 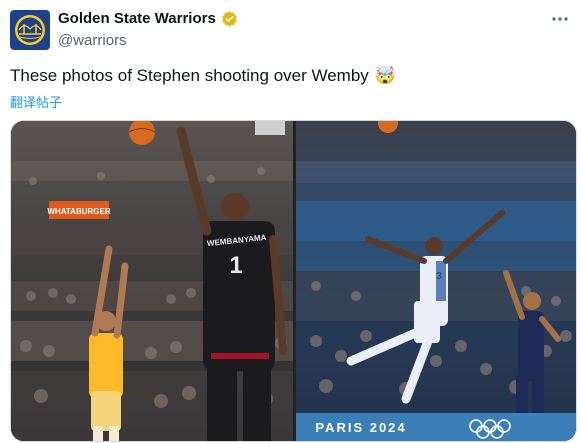 What do you see at coordinates (92, 40) in the screenshot?
I see `author-handle: @warriors` at bounding box center [92, 40].